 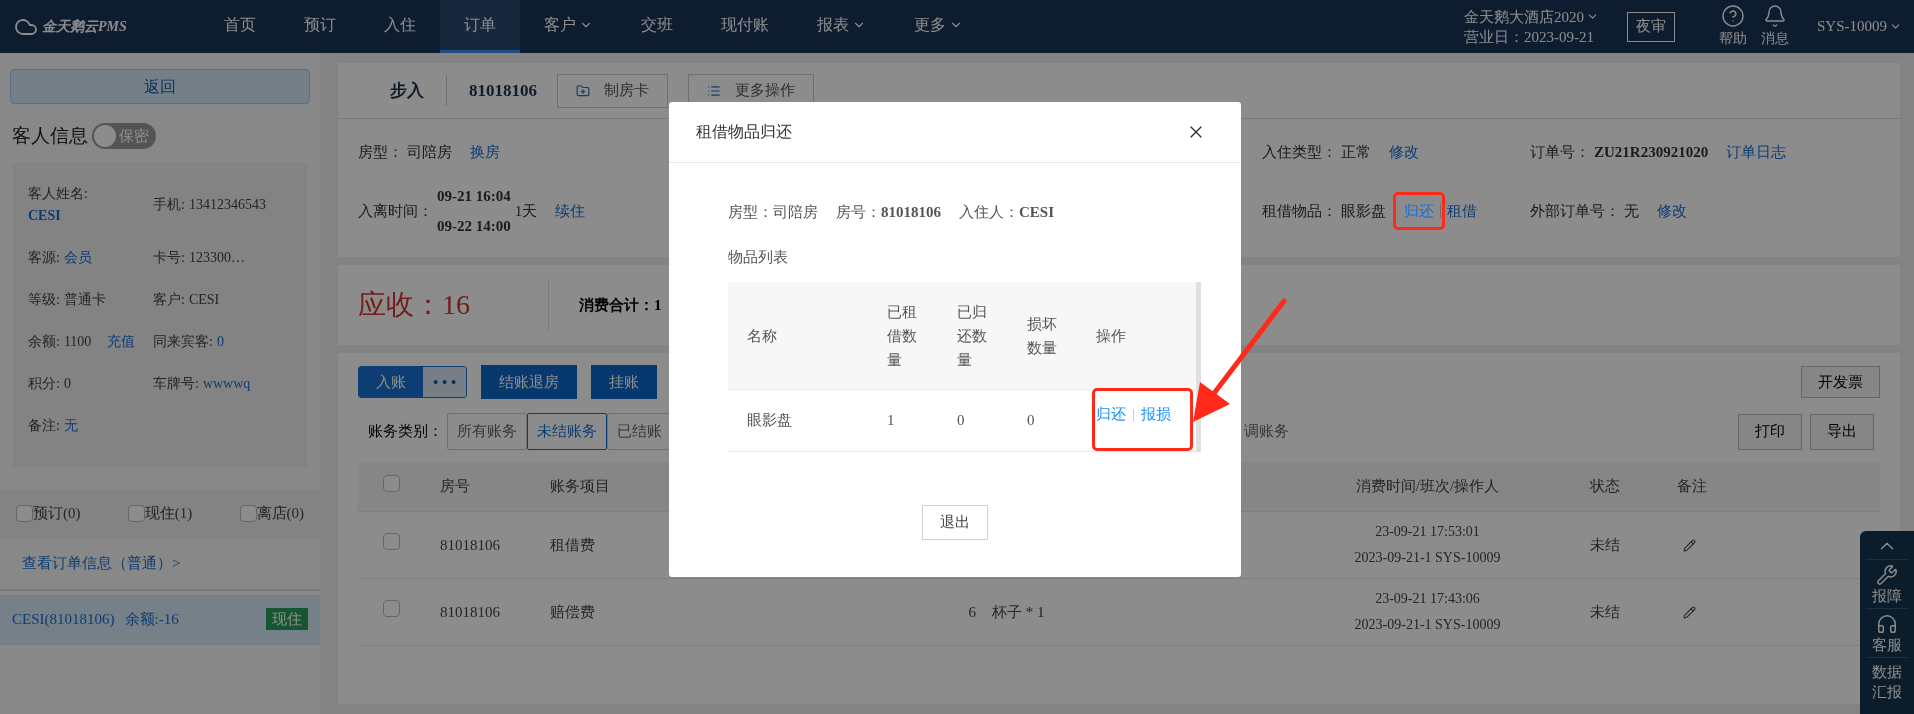 I want to click on night-audit-button: 夜审, so click(x=1651, y=26).